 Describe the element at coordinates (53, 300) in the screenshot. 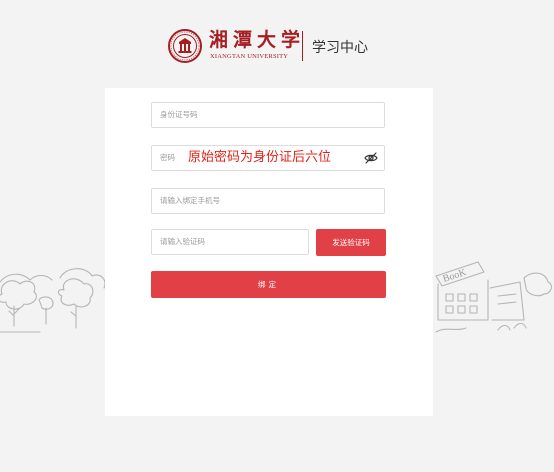

I see `trees-illustration` at that location.